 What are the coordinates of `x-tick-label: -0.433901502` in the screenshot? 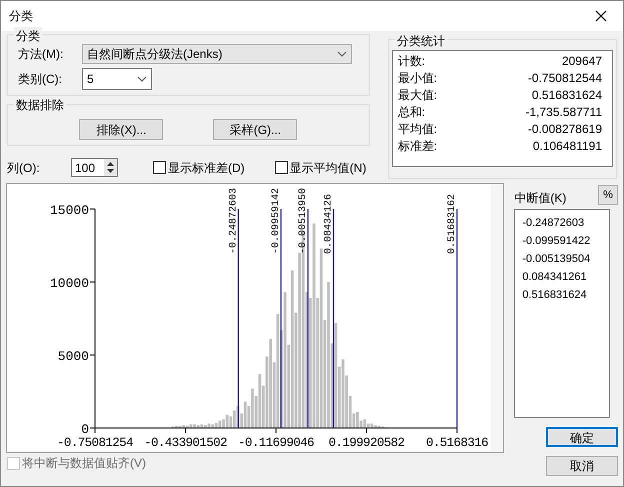 It's located at (185, 443).